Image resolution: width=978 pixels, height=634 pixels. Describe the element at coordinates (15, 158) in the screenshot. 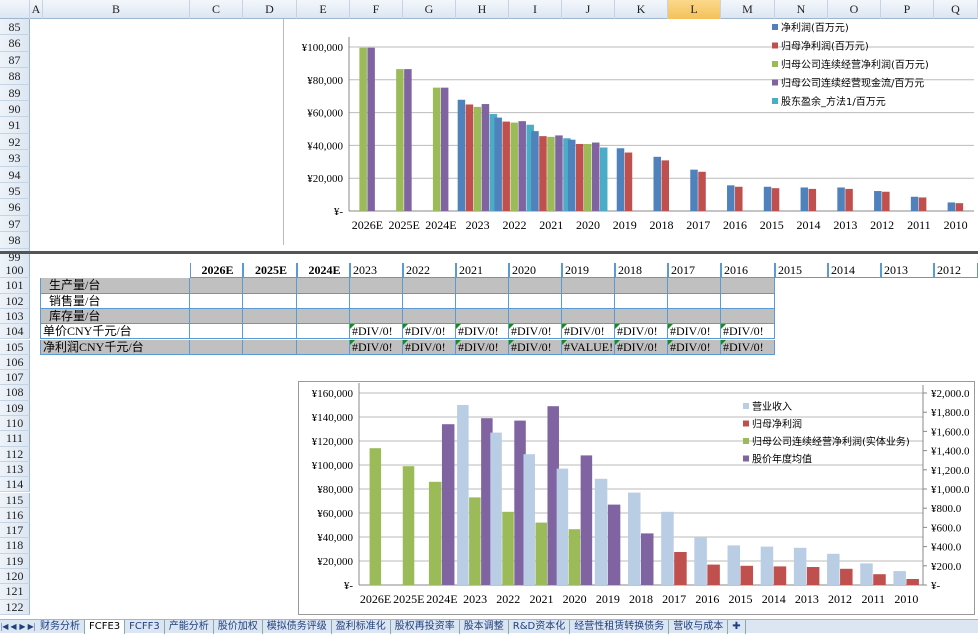

I see `row-header-93: 93` at that location.